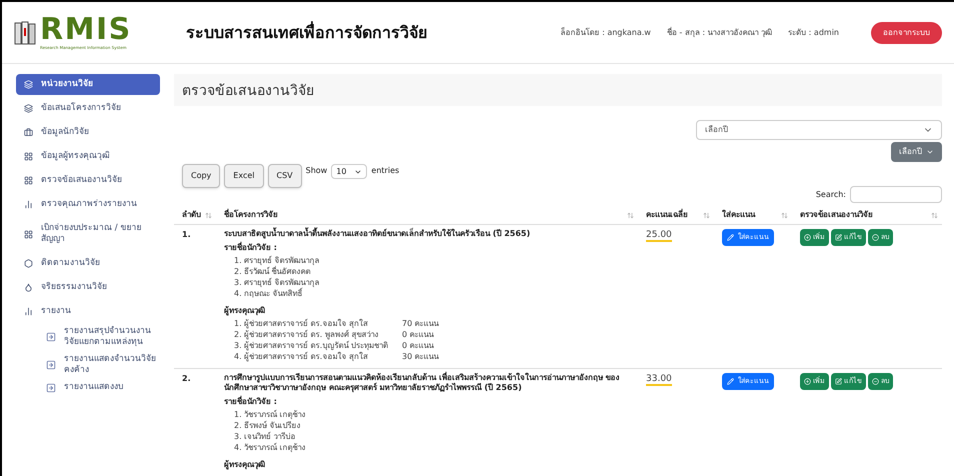 Image resolution: width=954 pixels, height=476 pixels. Describe the element at coordinates (906, 33) in the screenshot. I see `logout-button: ออกจากระบบ` at that location.